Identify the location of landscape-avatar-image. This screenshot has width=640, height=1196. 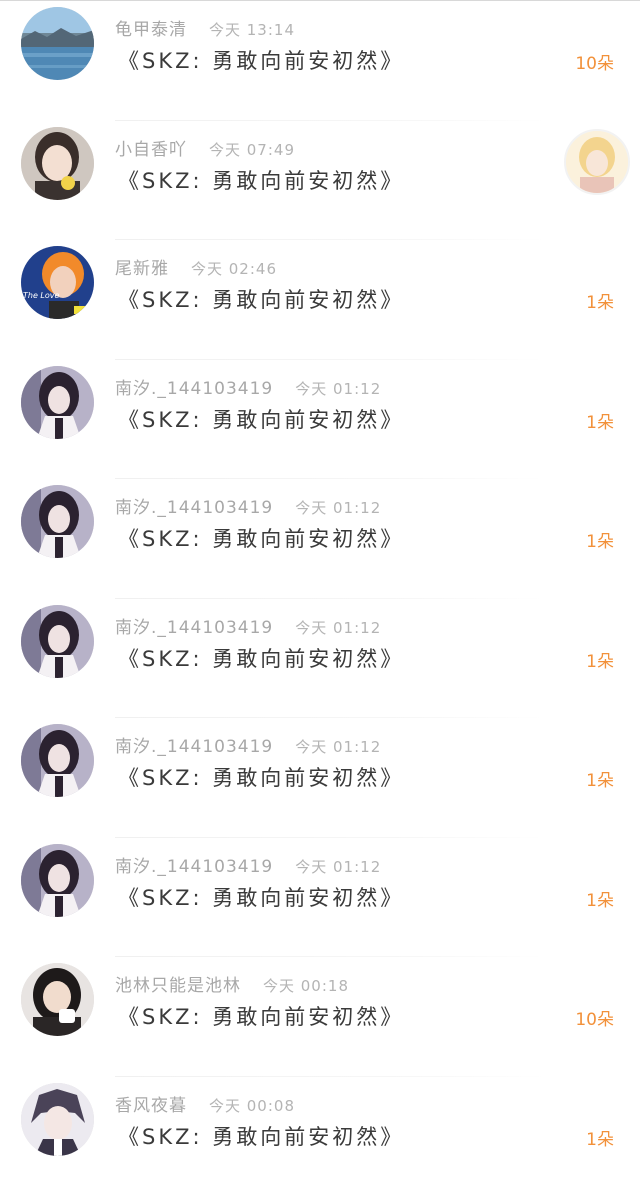
(57, 43).